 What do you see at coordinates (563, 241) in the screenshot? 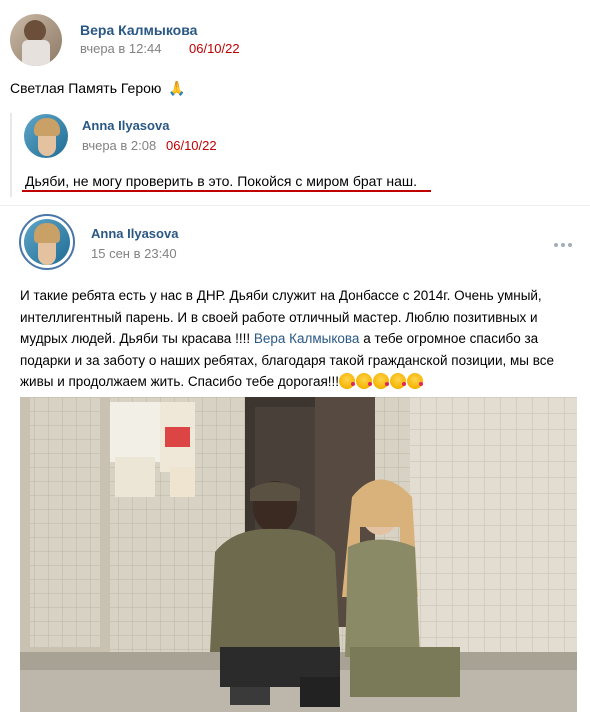
I see `more-dots-icon` at bounding box center [563, 241].